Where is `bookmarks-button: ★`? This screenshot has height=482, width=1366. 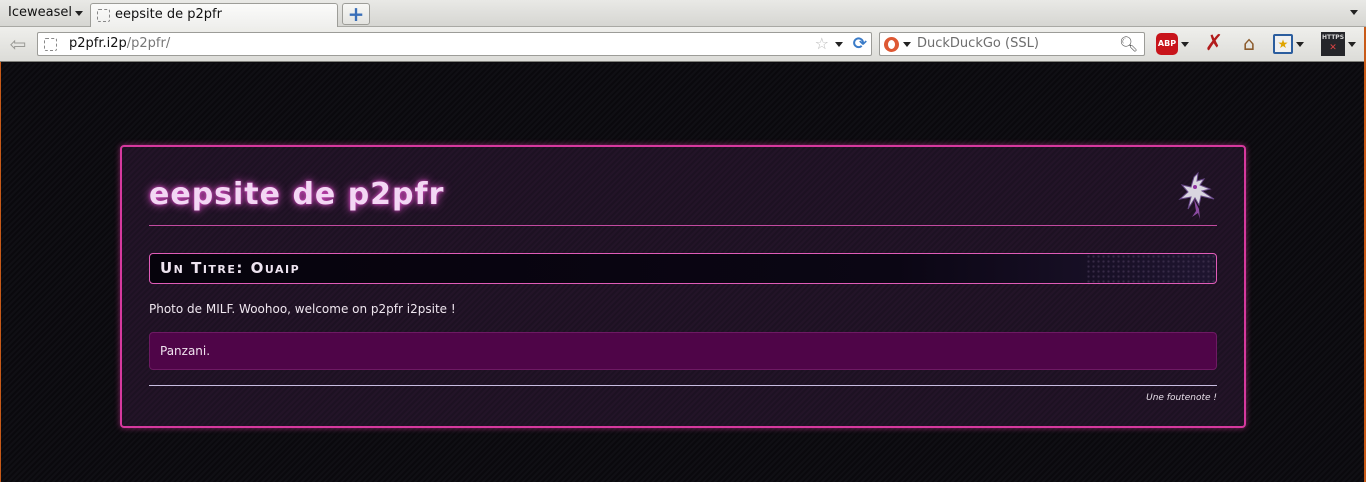 bookmarks-button: ★ is located at coordinates (1288, 44).